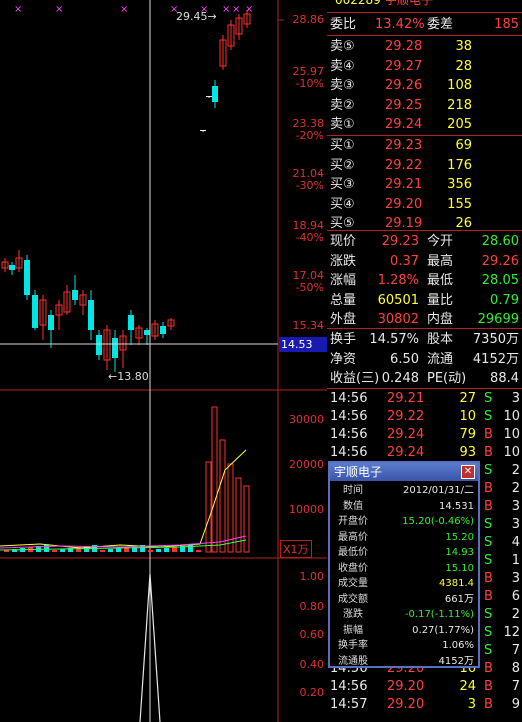  Describe the element at coordinates (440, 300) in the screenshot. I see `quote-label: 量比` at that location.